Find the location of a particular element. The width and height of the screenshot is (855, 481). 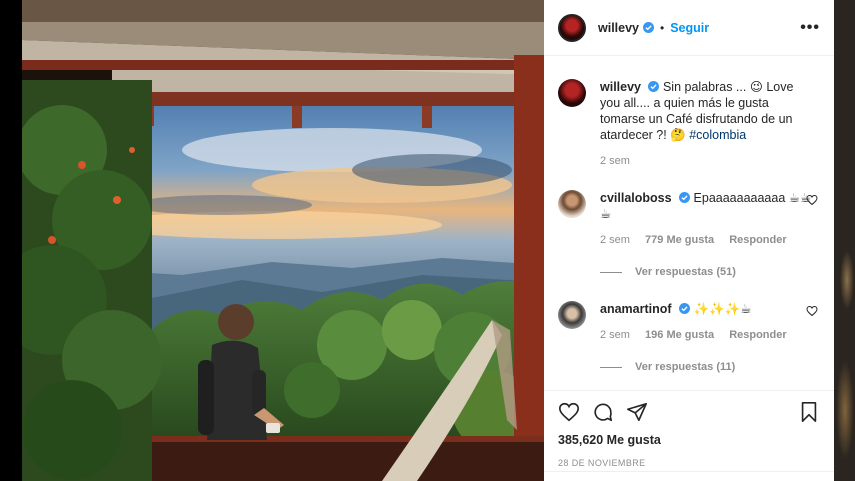

comment-username: anamartinof is located at coordinates (636, 309).